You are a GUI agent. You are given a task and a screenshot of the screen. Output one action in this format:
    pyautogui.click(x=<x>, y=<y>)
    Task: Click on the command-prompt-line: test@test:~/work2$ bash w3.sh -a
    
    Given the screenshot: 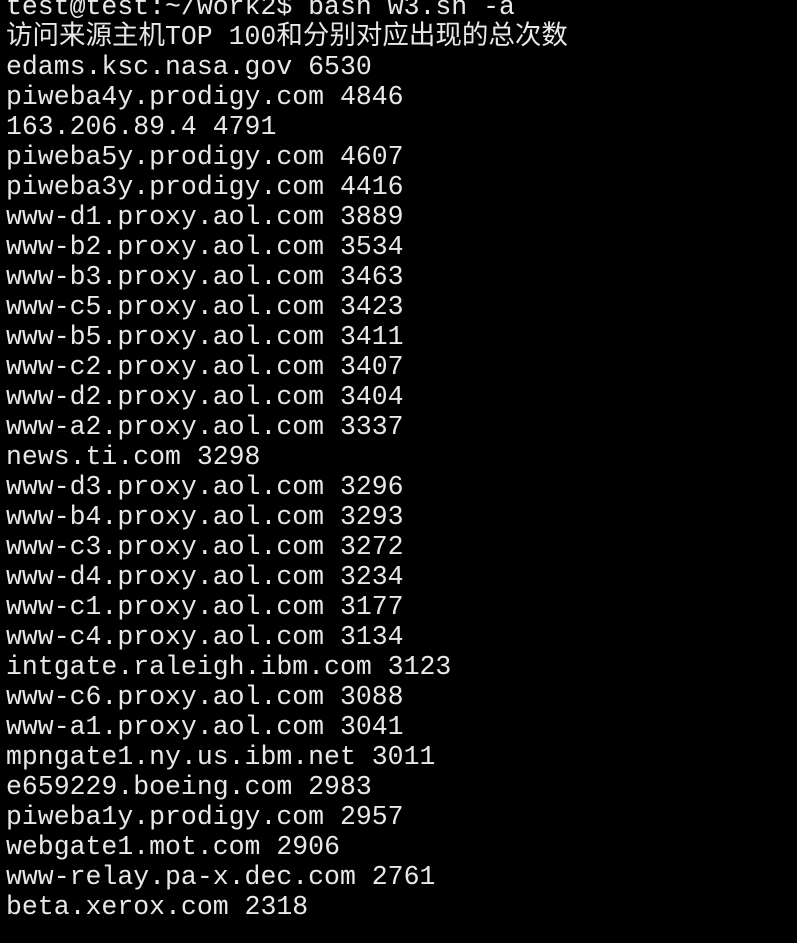 What is the action you would take?
    pyautogui.click(x=260, y=11)
    